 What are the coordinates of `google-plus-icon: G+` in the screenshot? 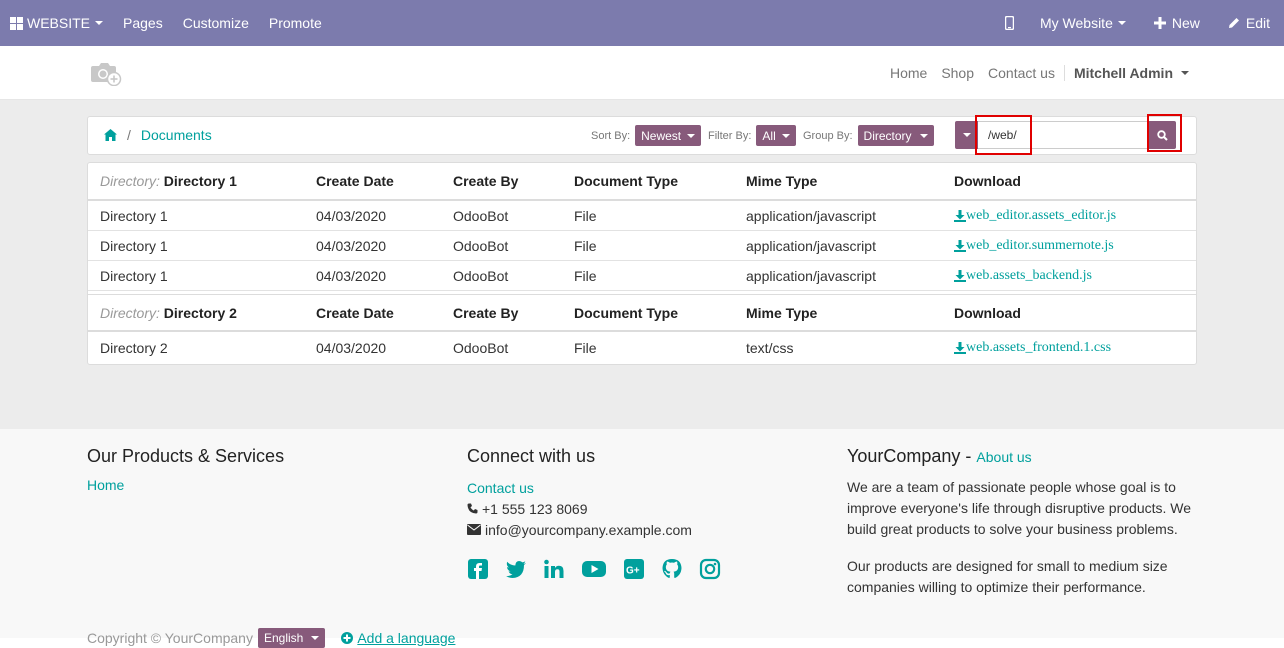 It's located at (634, 569).